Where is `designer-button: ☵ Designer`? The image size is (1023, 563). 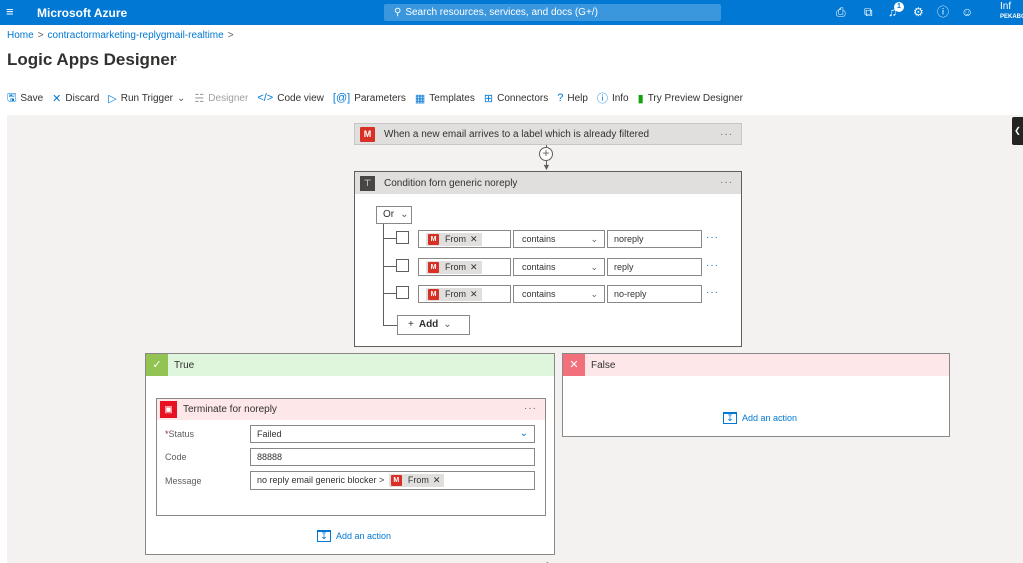 designer-button: ☵ Designer is located at coordinates (221, 98).